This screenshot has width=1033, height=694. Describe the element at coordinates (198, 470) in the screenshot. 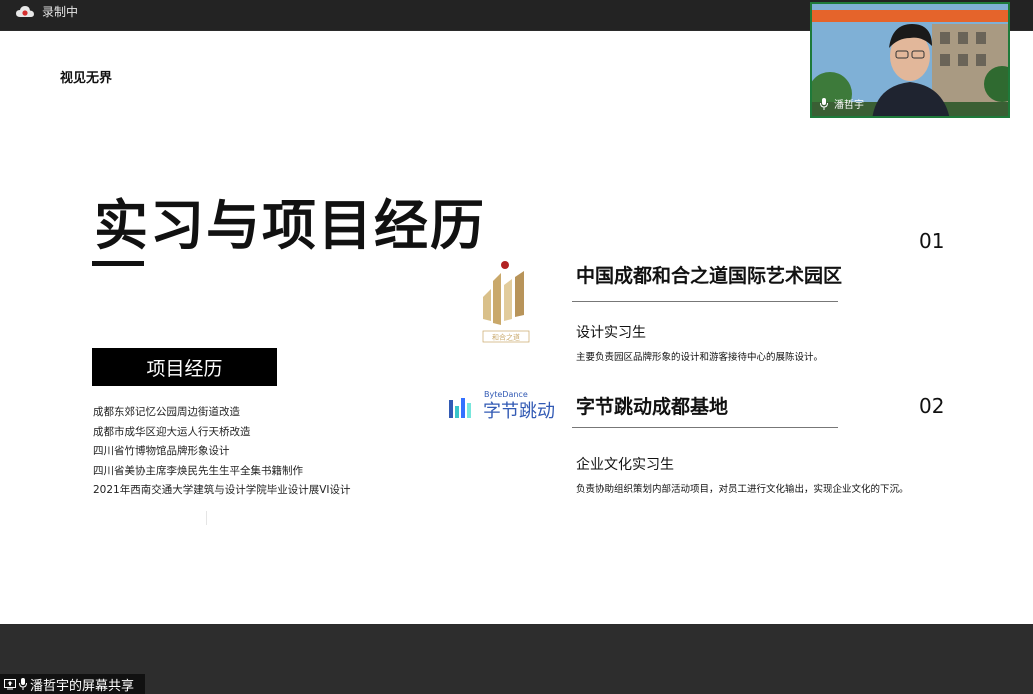

I see `list-item: 四川省美协主席李焕民先生生平全集书籍制作` at that location.